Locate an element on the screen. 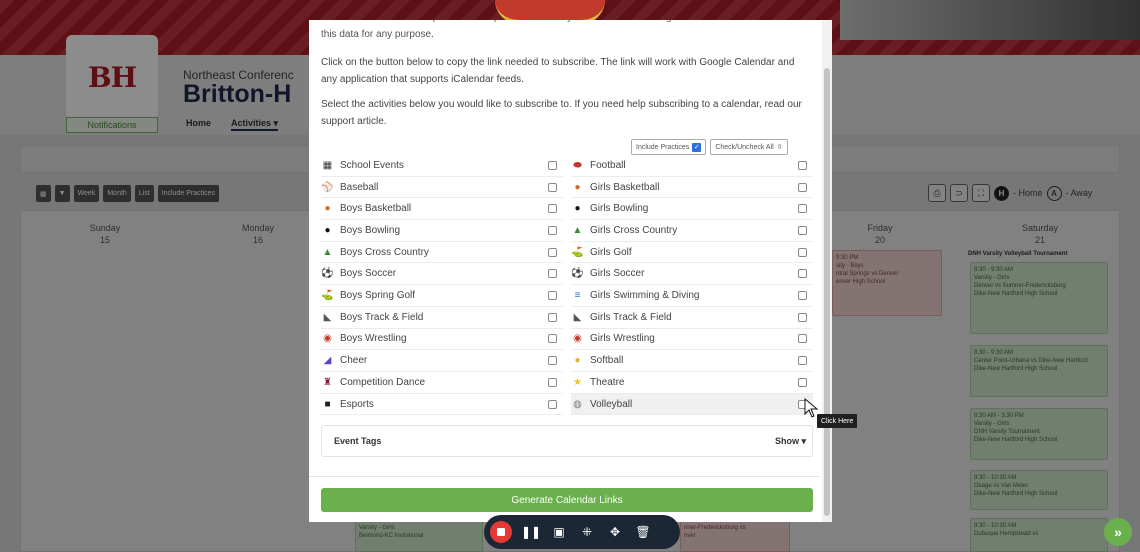 Image resolution: width=1140 pixels, height=552 pixels. activity-row: ≡ Girls Swimming & Diving is located at coordinates (692, 296).